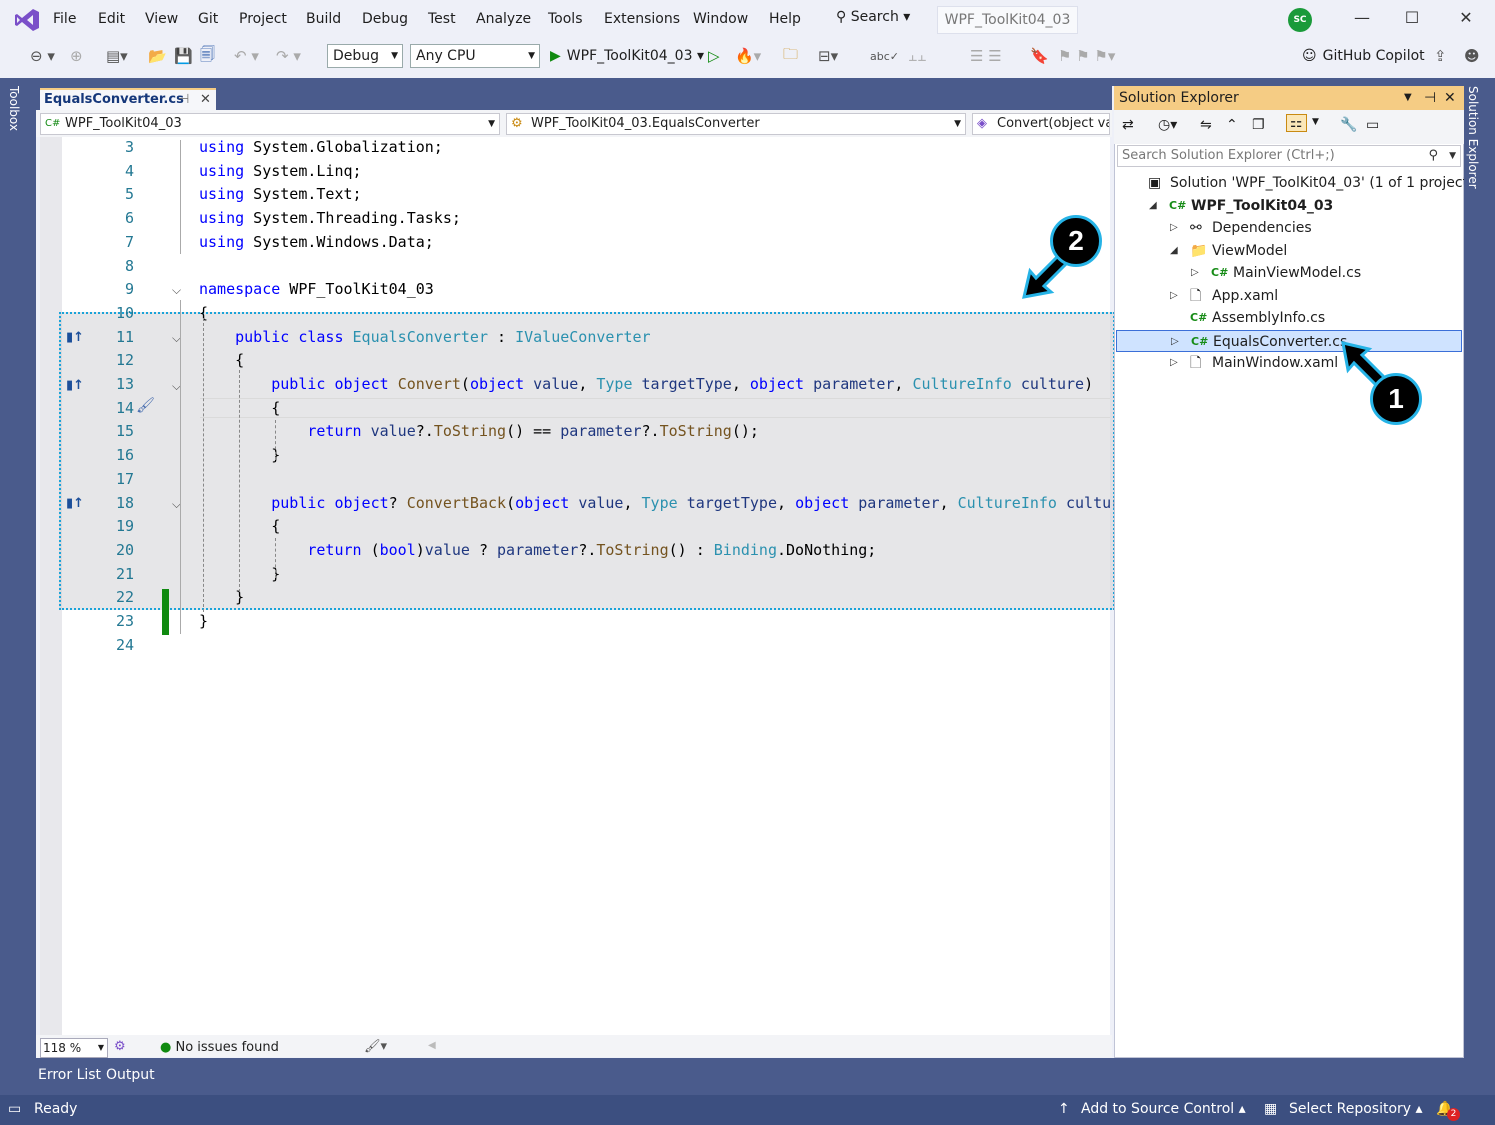  I want to click on add-to-source-control-button: Add to Source Control ▴, so click(1163, 1109).